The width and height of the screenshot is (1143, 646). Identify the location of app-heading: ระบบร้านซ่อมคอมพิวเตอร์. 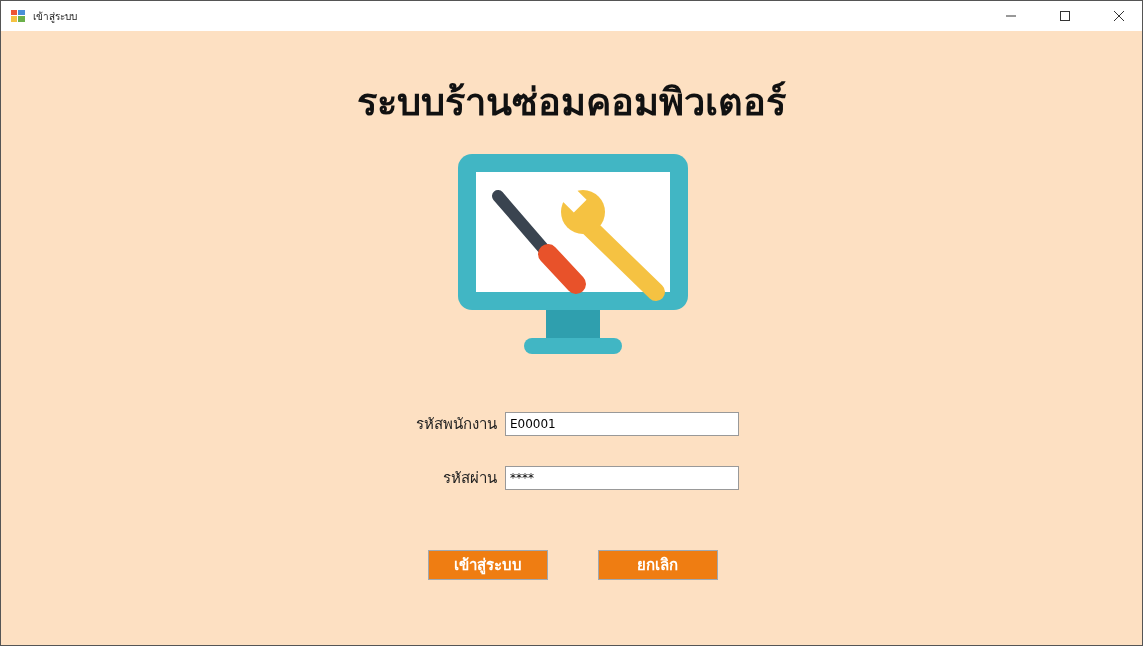
(571, 102).